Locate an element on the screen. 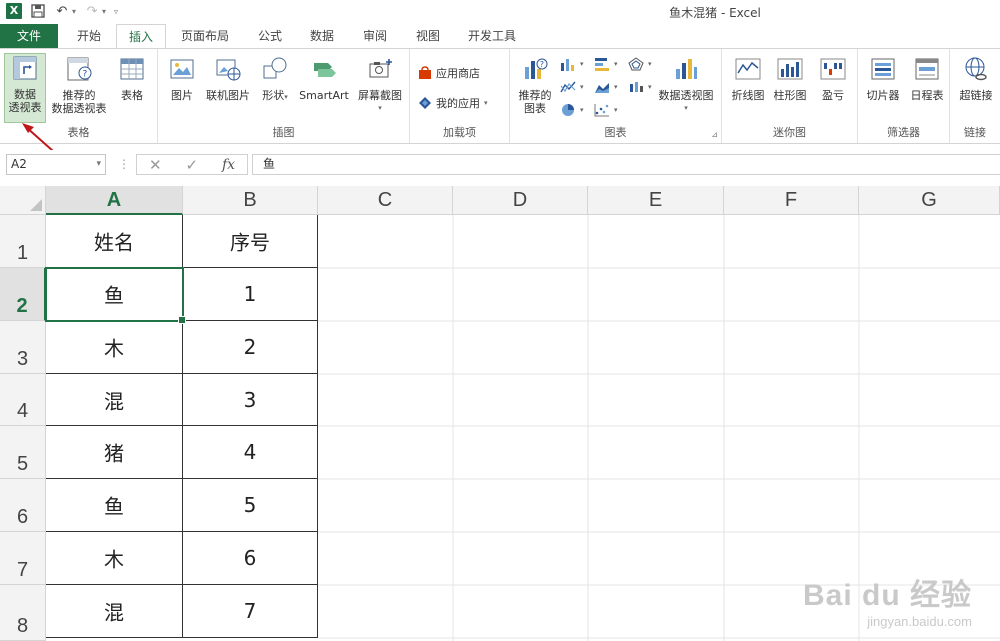 This screenshot has height=641, width=1000. smartart-icon is located at coordinates (325, 70).